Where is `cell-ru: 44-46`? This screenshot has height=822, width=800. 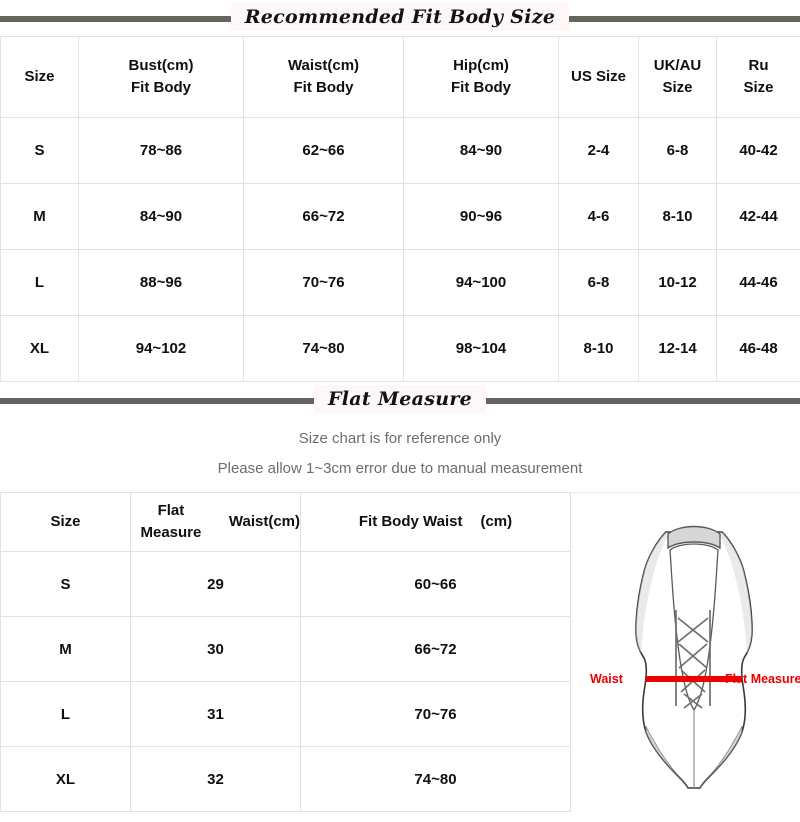
cell-ru: 44-46 is located at coordinates (758, 283).